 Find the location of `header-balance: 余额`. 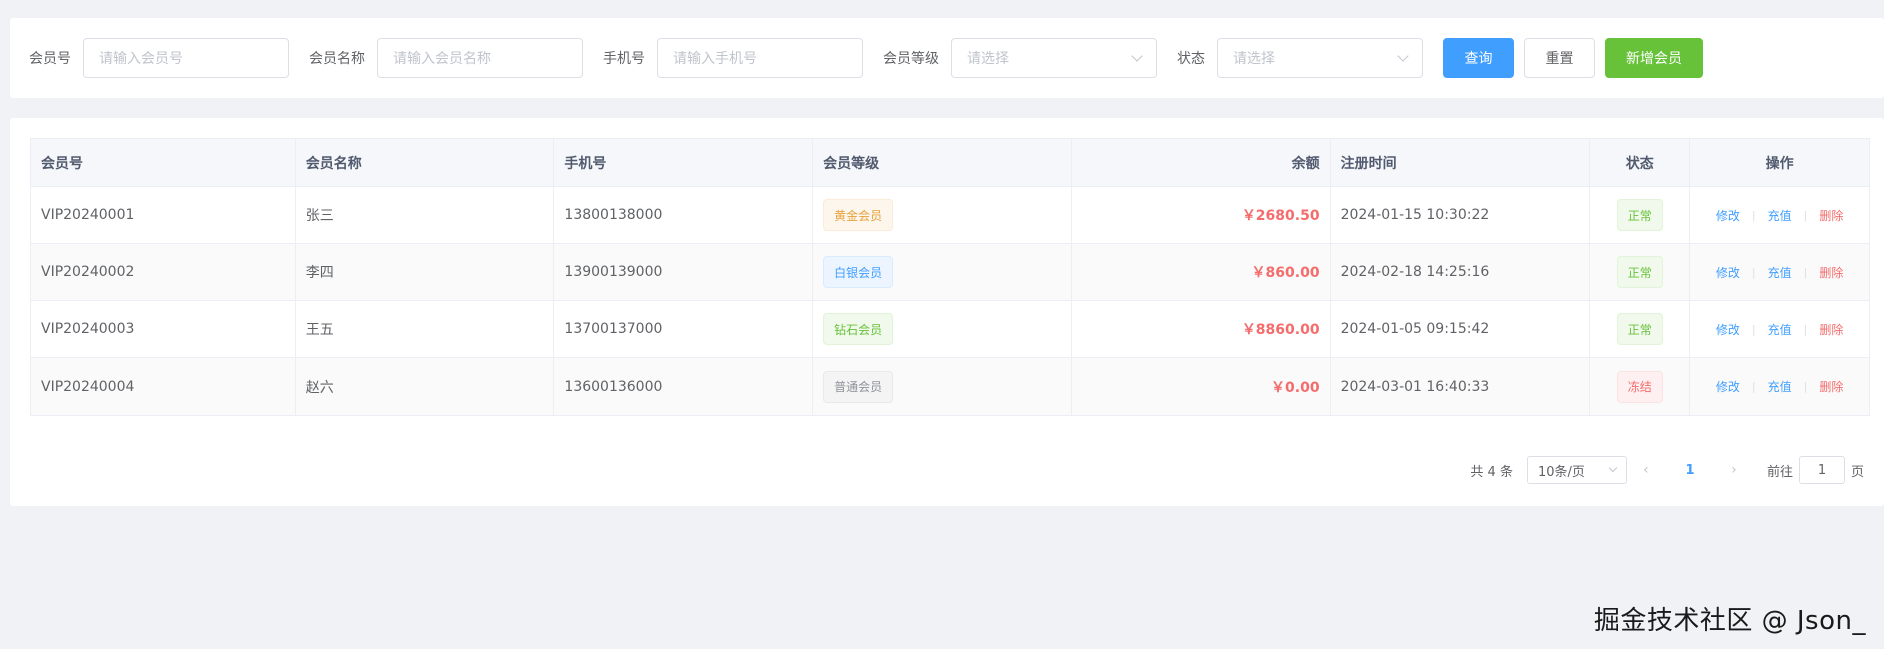

header-balance: 余额 is located at coordinates (1201, 162).